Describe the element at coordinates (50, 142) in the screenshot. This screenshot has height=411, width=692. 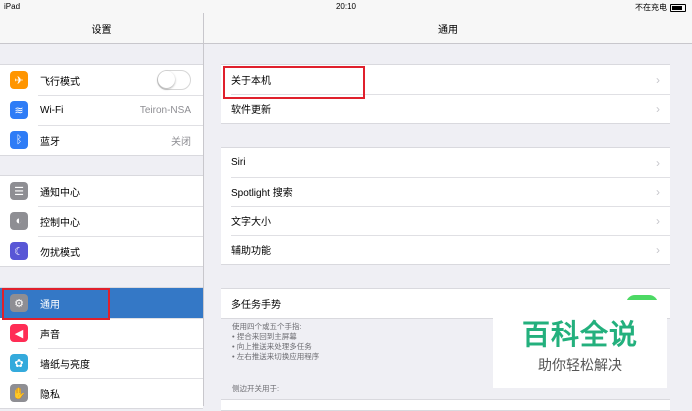
I see `sidebar-item-label: 蓝牙` at that location.